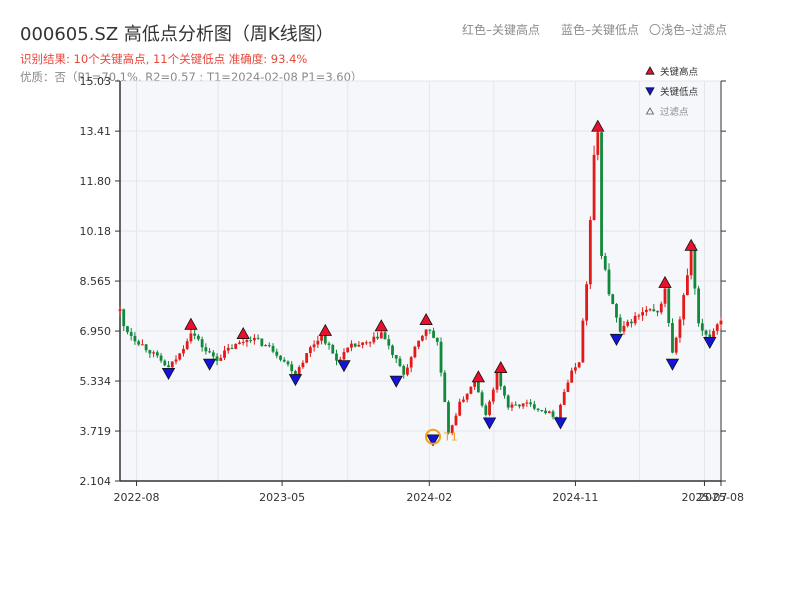  What do you see at coordinates (96, 181) in the screenshot?
I see `y-tick-label: 11.80` at bounding box center [96, 181].